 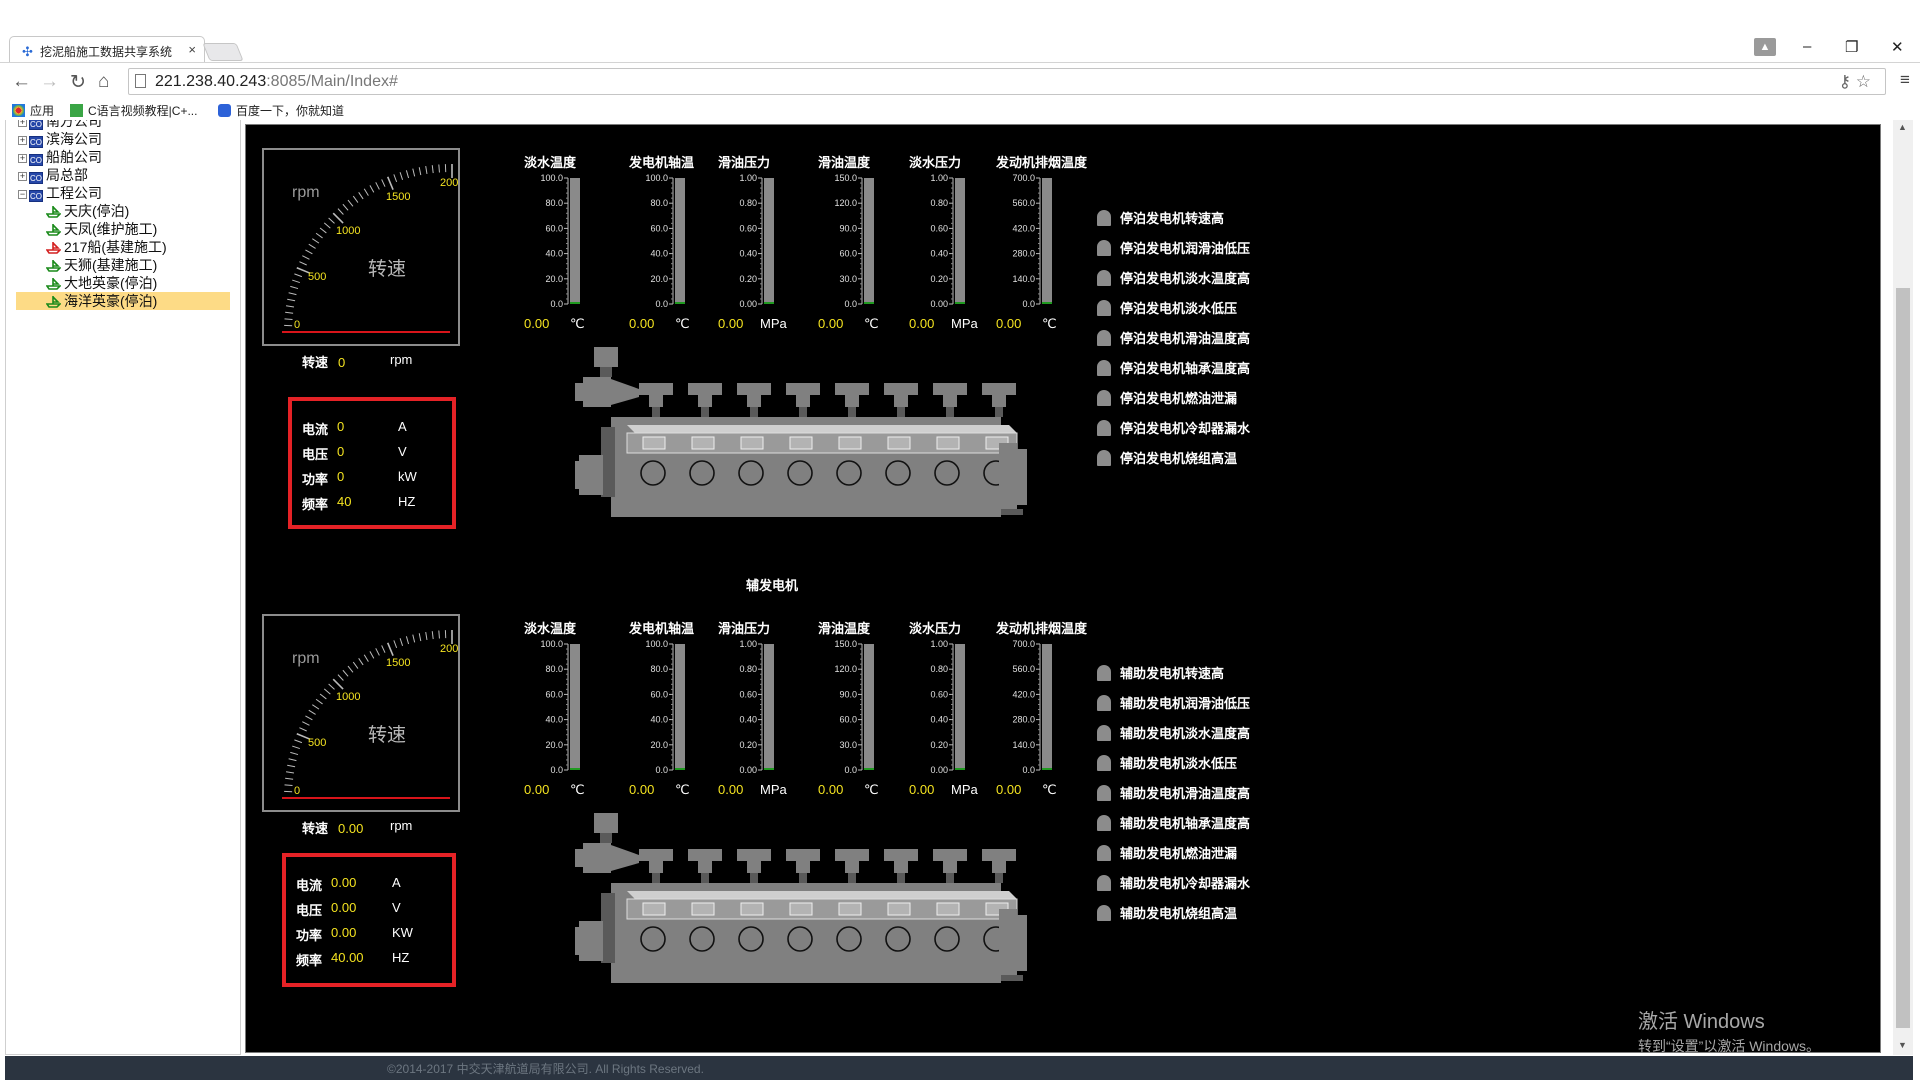 I want to click on alarm-label: 辅助发电机滑油温度高, so click(x=1185, y=793).